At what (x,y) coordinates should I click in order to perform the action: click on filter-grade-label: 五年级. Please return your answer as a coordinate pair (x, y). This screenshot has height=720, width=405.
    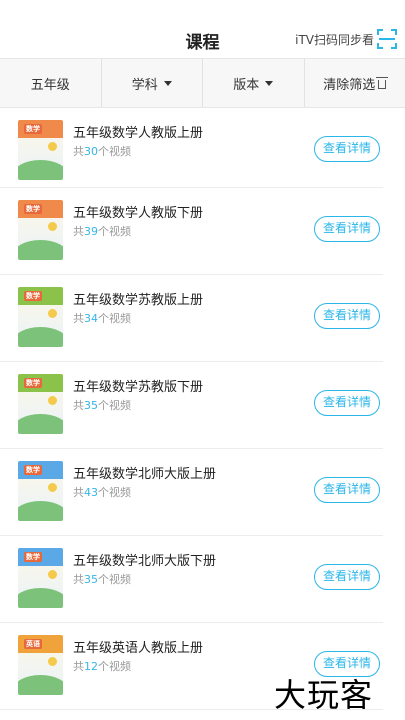
    Looking at the image, I should click on (50, 85).